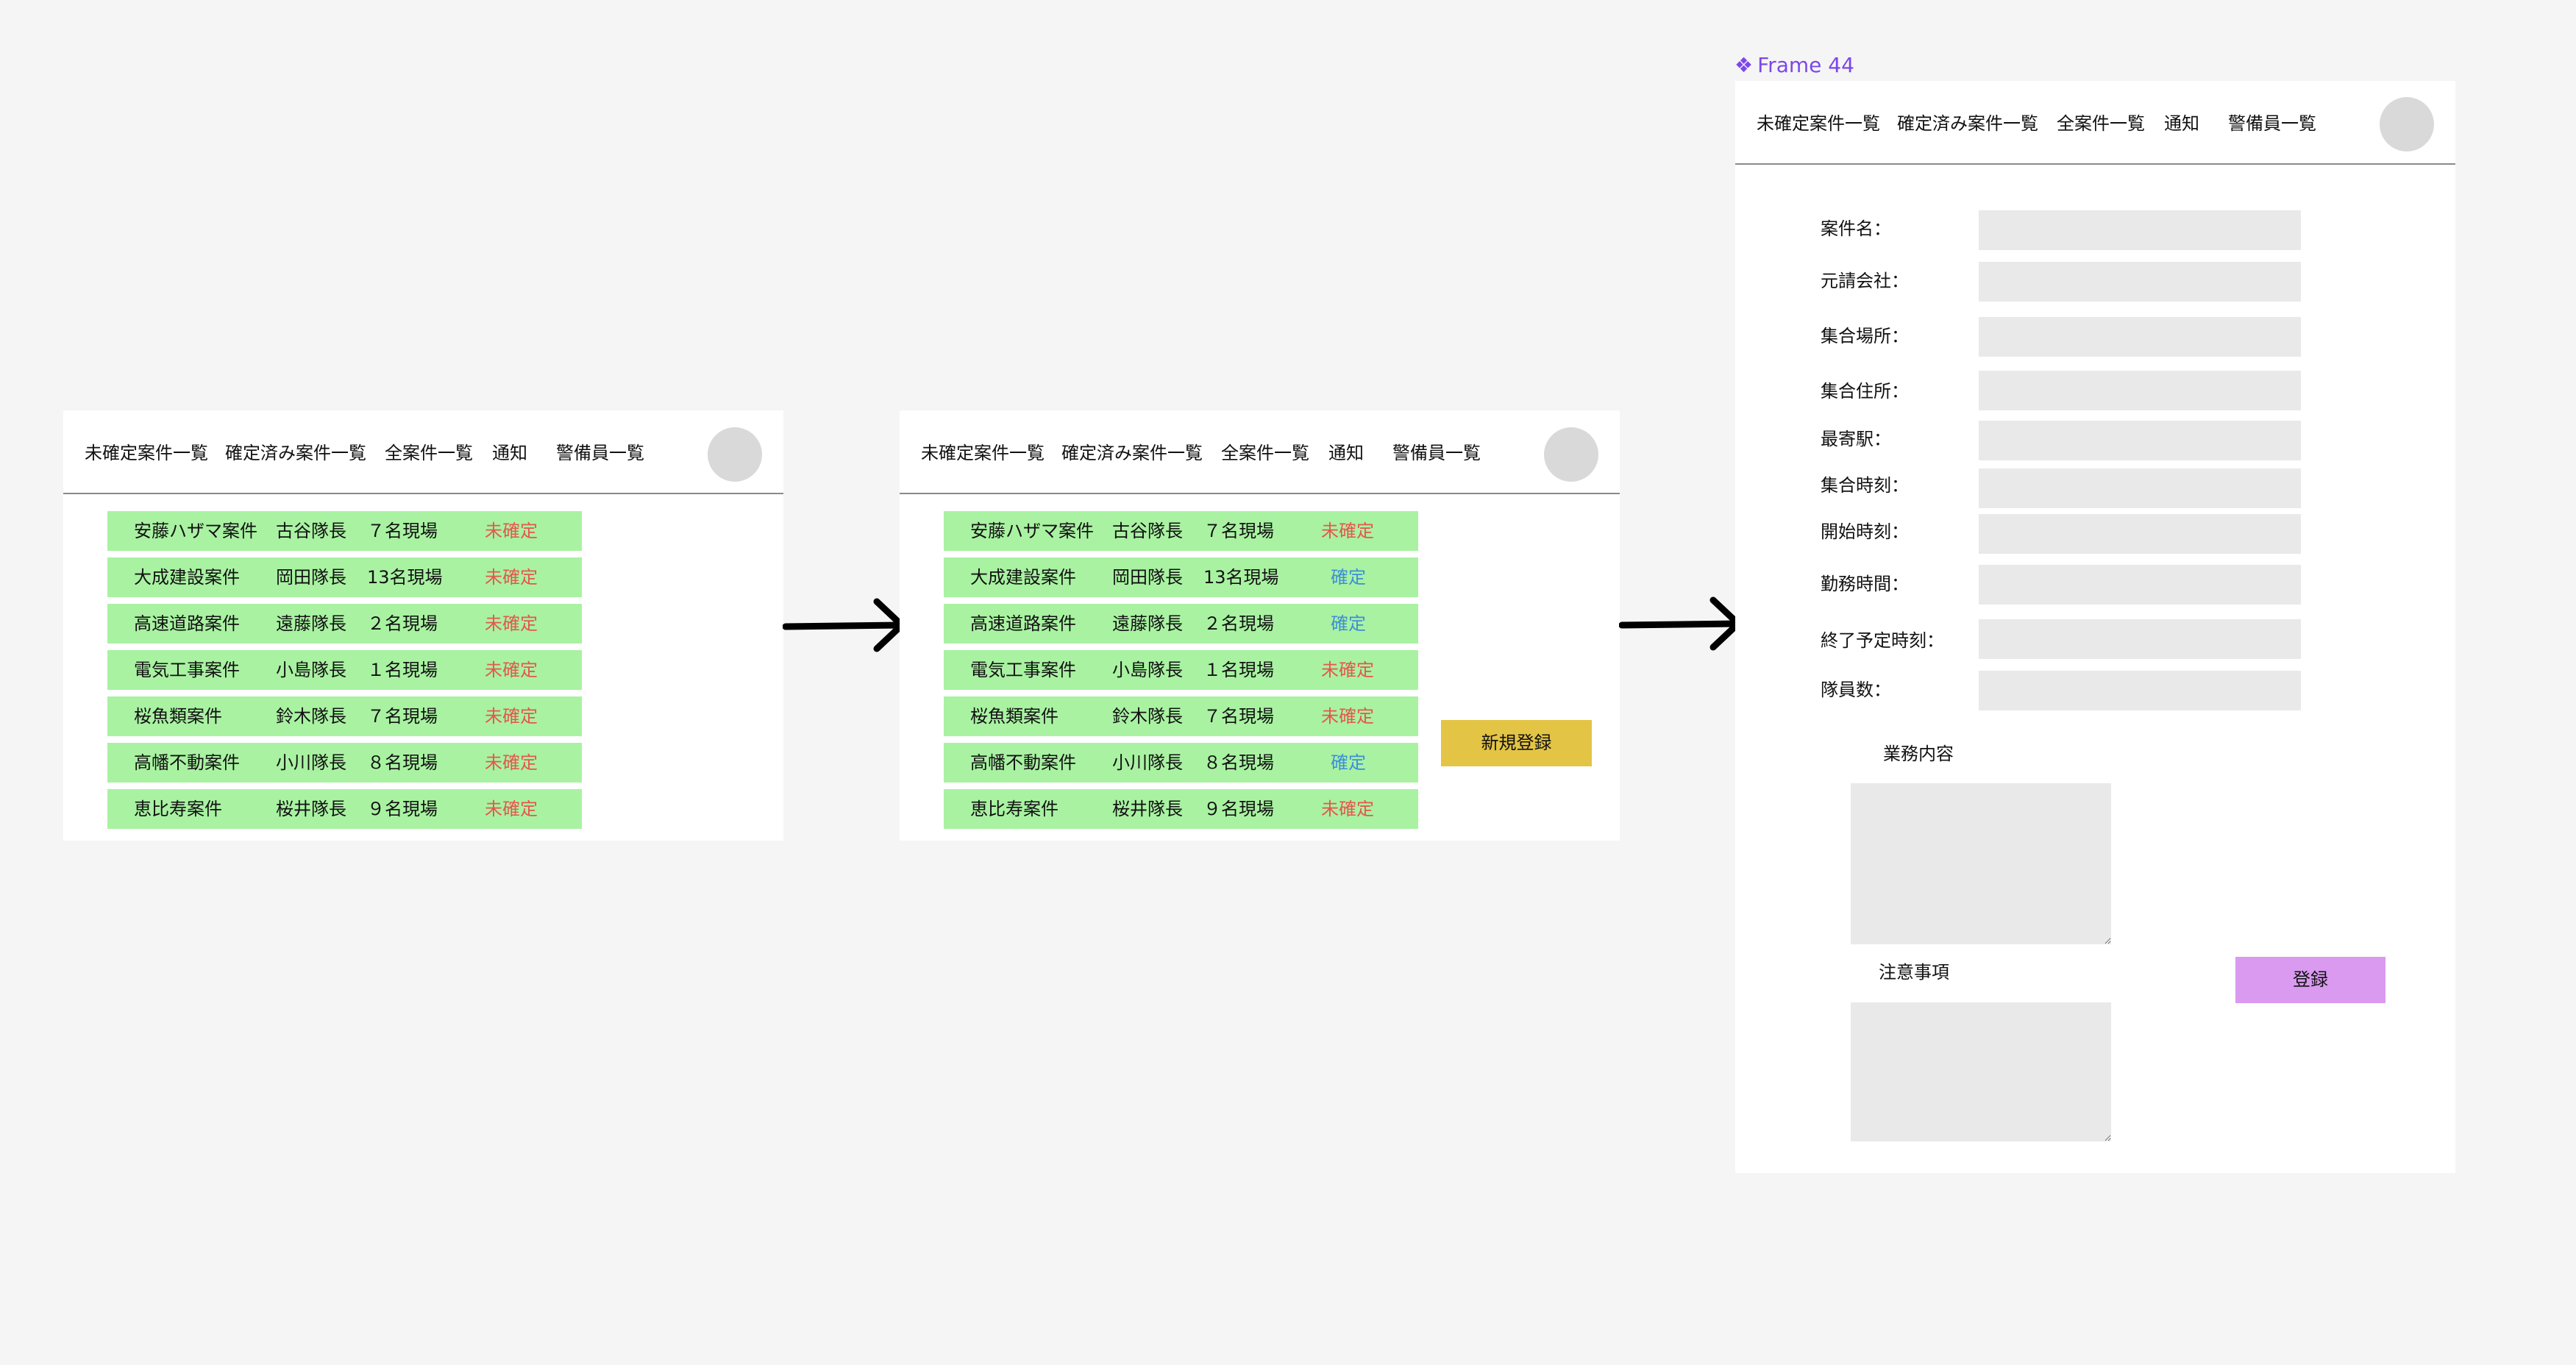 The image size is (2576, 1365). I want to click on case-name: 恵比寿案件, so click(178, 809).